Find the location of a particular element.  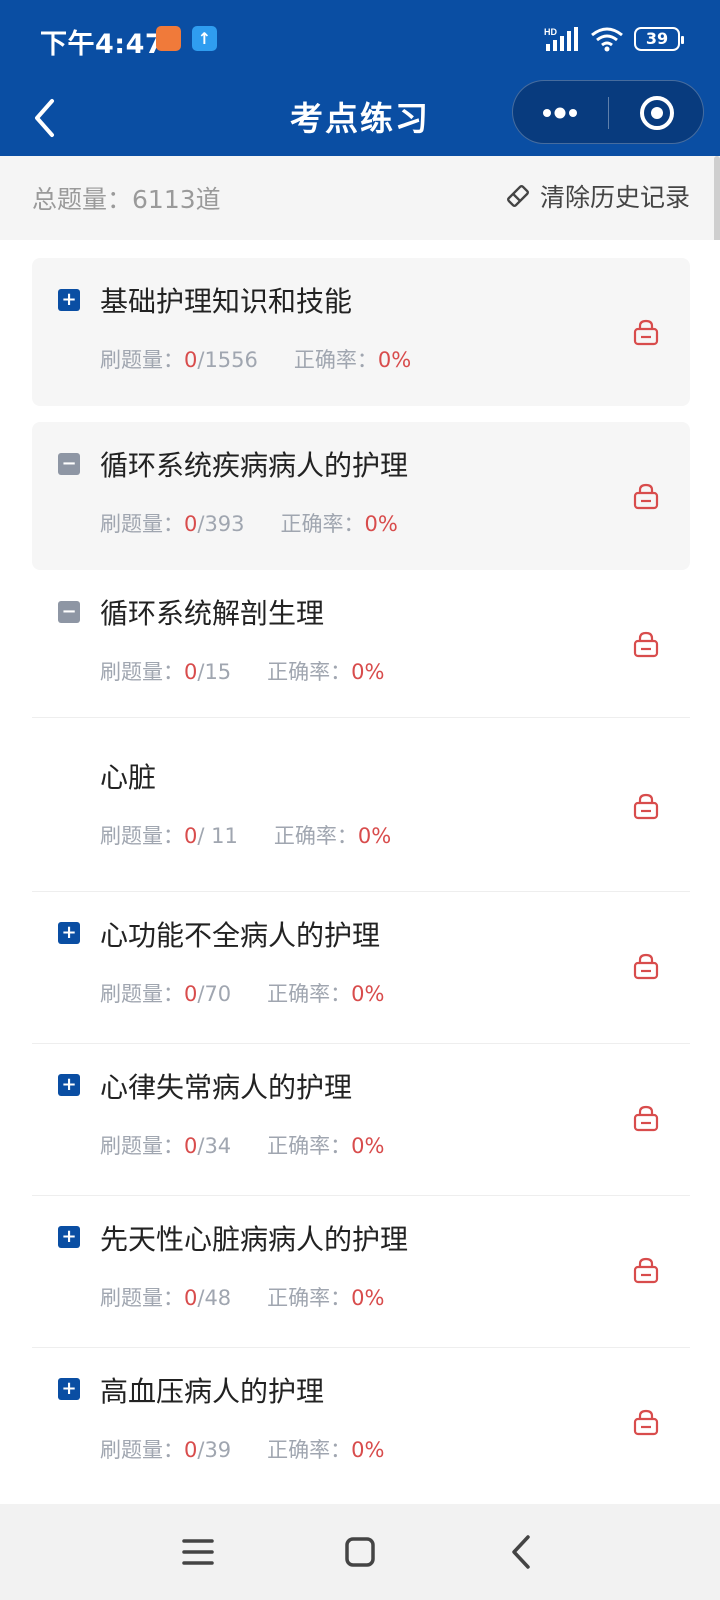

list-item: + 先天性心脏病病人的护理 刷题量：0/48 正确率：0% is located at coordinates (361, 1272).